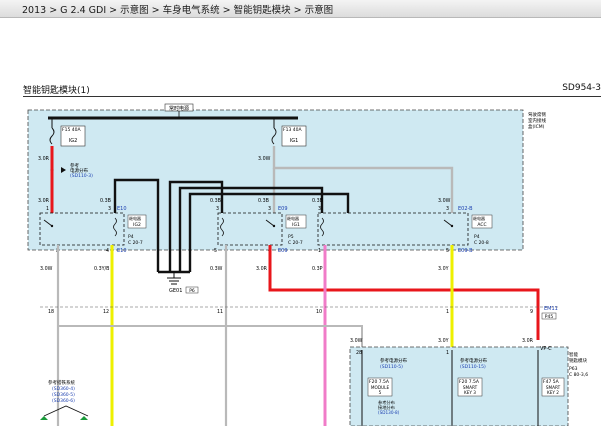 The image size is (601, 426). I want to click on wire-label-14: 3.0Y, so click(443, 269).